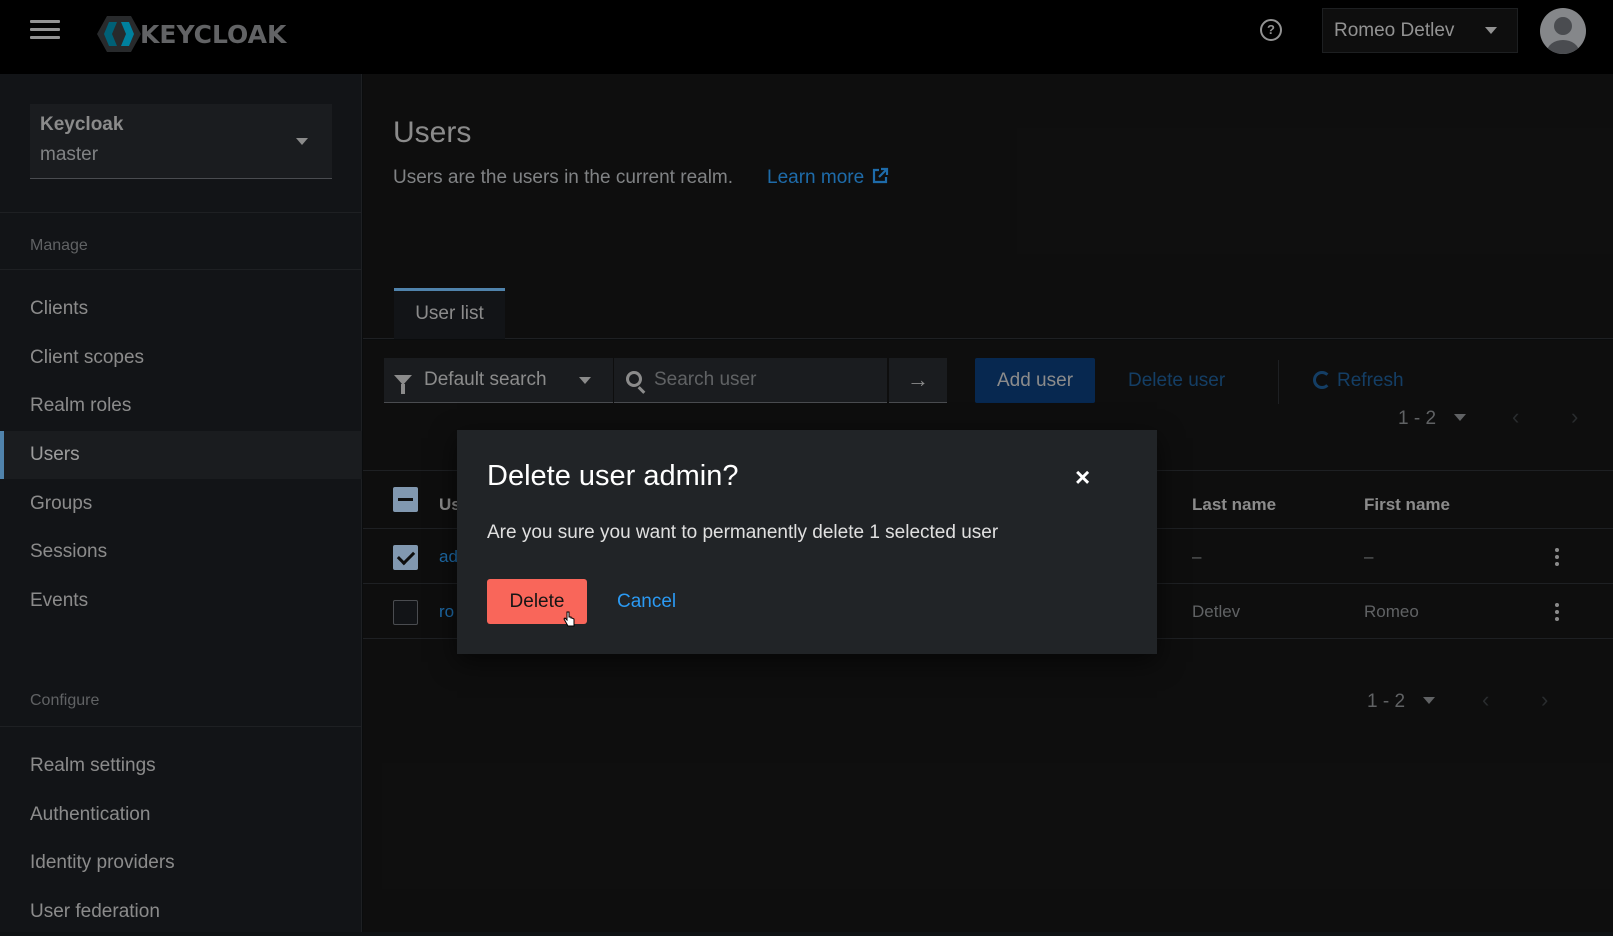 This screenshot has height=936, width=1613. Describe the element at coordinates (1082, 477) in the screenshot. I see `close-icon: ×` at that location.